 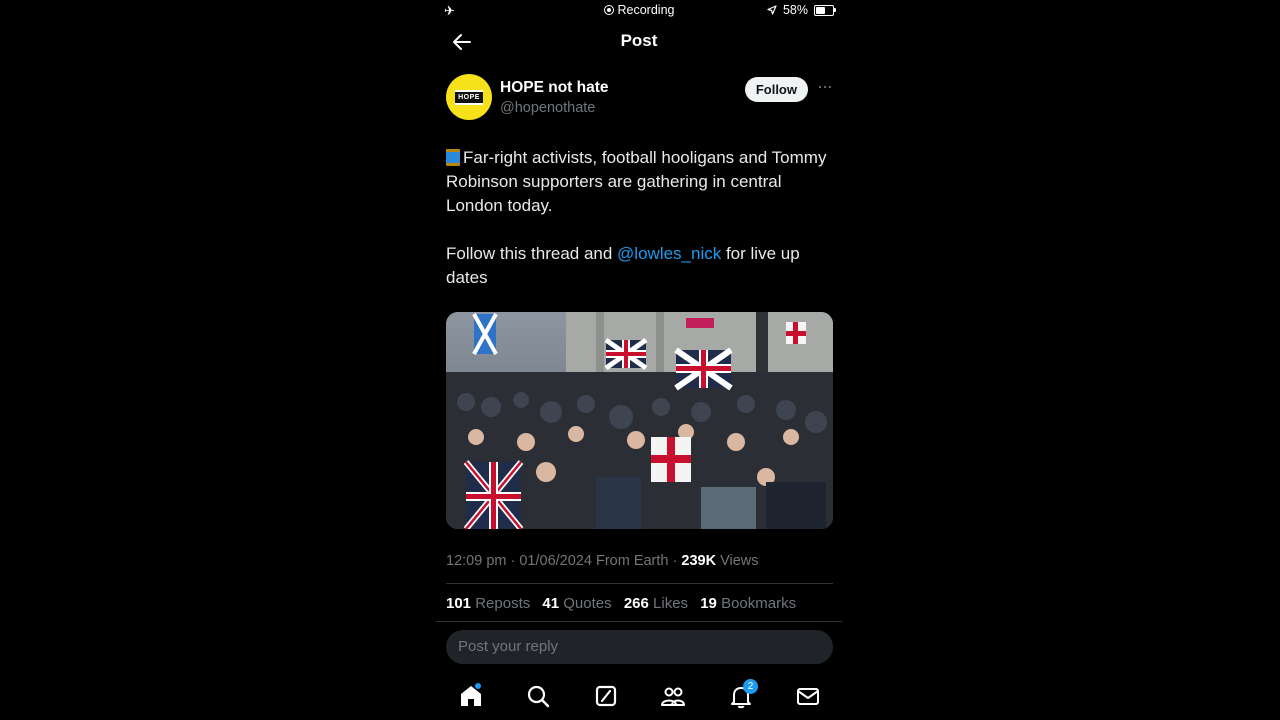 What do you see at coordinates (742, 694) in the screenshot?
I see `tab-notifications: 2` at bounding box center [742, 694].